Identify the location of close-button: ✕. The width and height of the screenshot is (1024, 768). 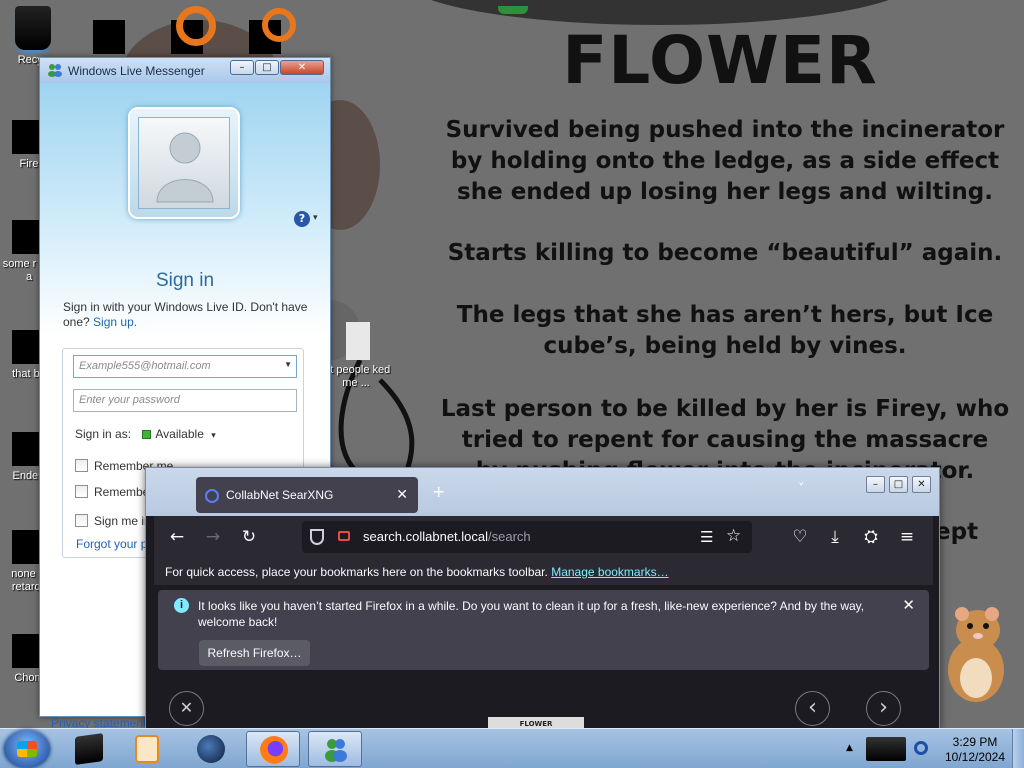
(302, 67).